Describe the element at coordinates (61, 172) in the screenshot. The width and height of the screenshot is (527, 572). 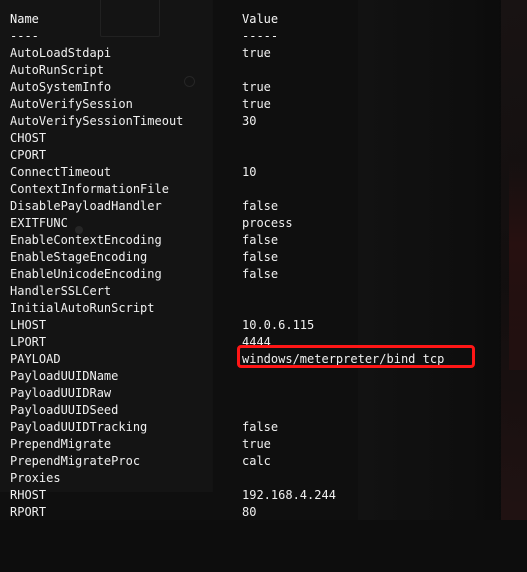
I see `option-name: ConnectTimeout` at that location.